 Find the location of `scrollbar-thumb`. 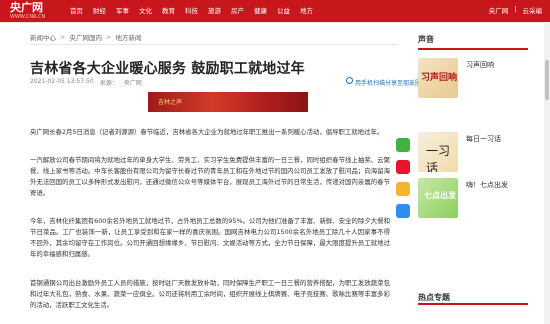

scrollbar-thumb is located at coordinates (547, 80).